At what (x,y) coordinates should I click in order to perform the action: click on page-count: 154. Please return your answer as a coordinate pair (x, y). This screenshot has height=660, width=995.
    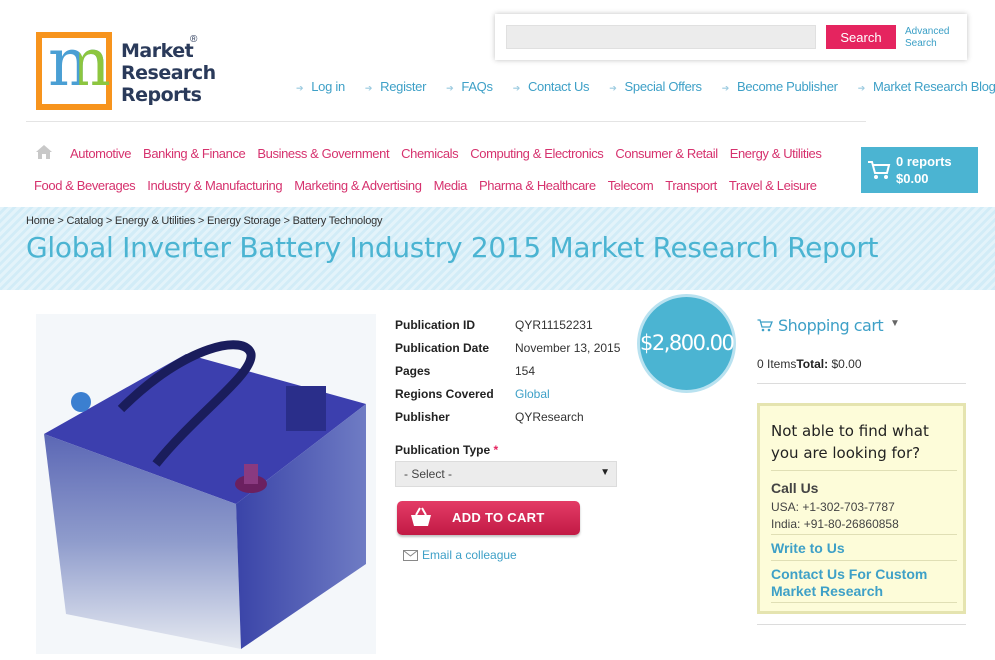
    Looking at the image, I should click on (525, 371).